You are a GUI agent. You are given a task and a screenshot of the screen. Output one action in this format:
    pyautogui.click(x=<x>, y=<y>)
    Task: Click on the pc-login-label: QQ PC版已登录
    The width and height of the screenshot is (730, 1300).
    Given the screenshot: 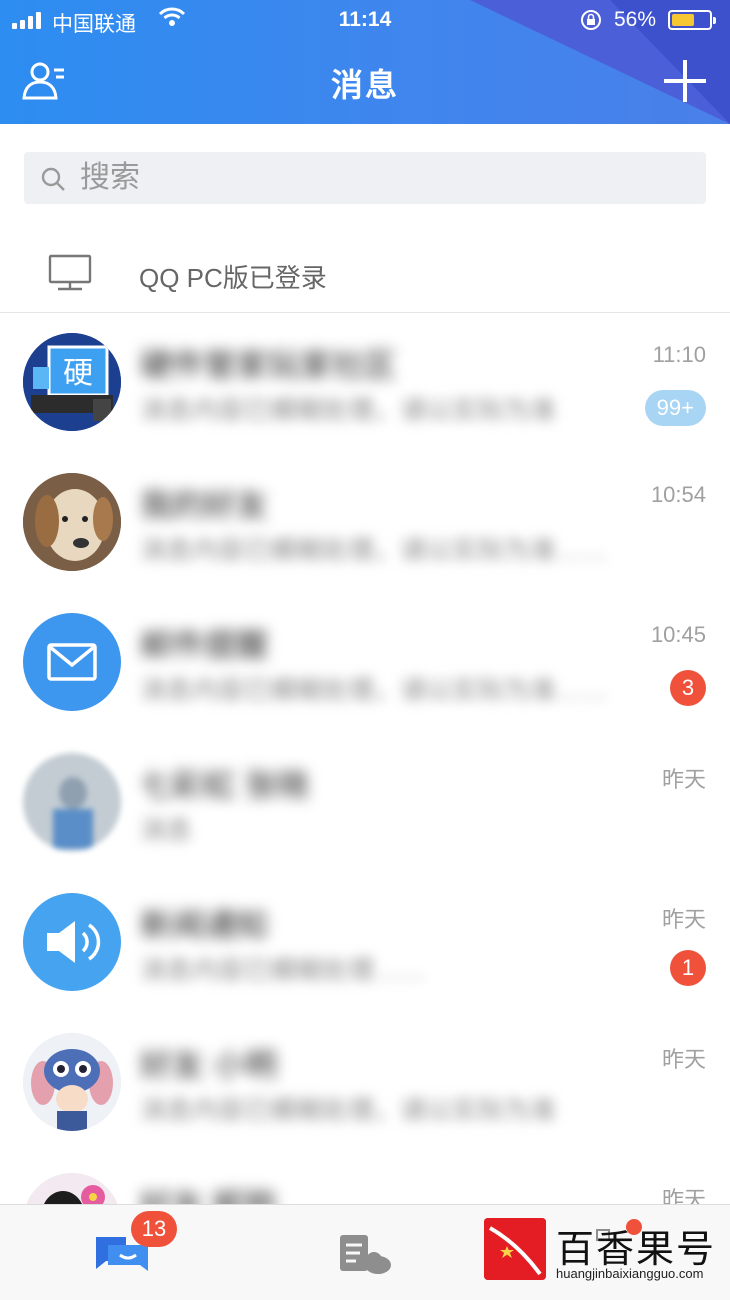 What is the action you would take?
    pyautogui.click(x=233, y=278)
    